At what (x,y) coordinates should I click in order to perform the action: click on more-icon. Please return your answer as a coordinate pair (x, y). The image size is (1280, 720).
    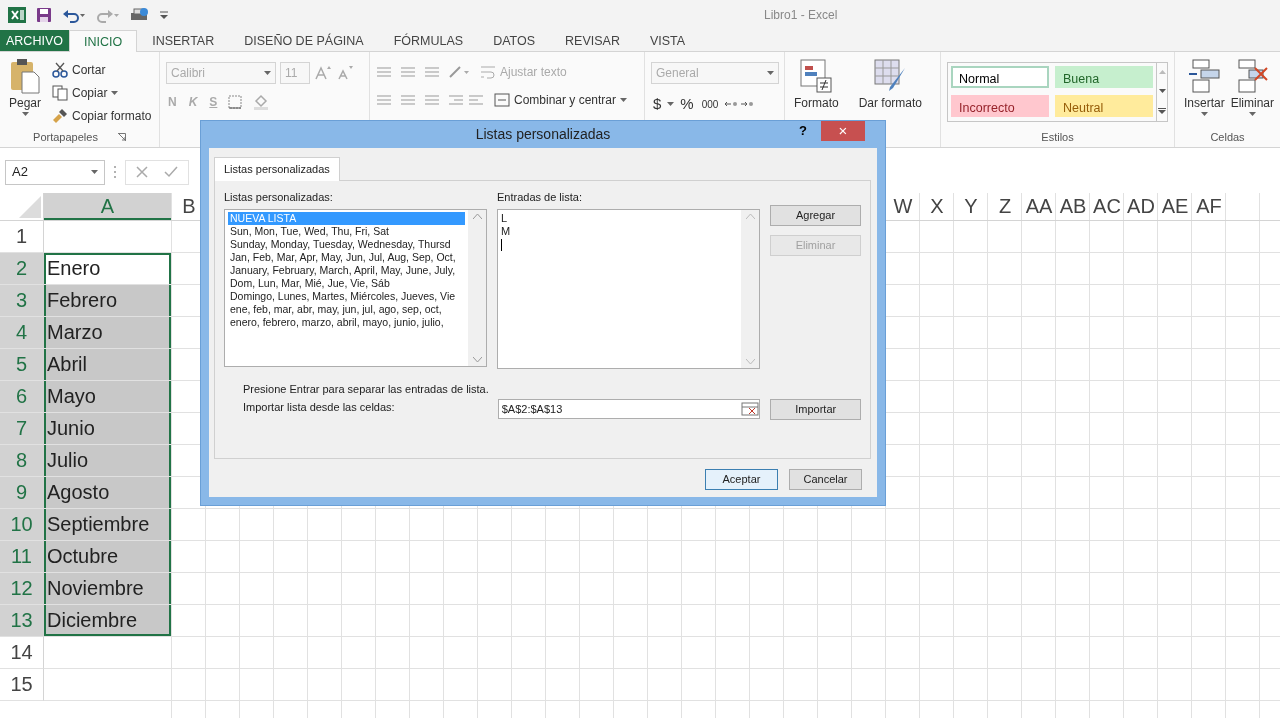
    Looking at the image, I should click on (1162, 110).